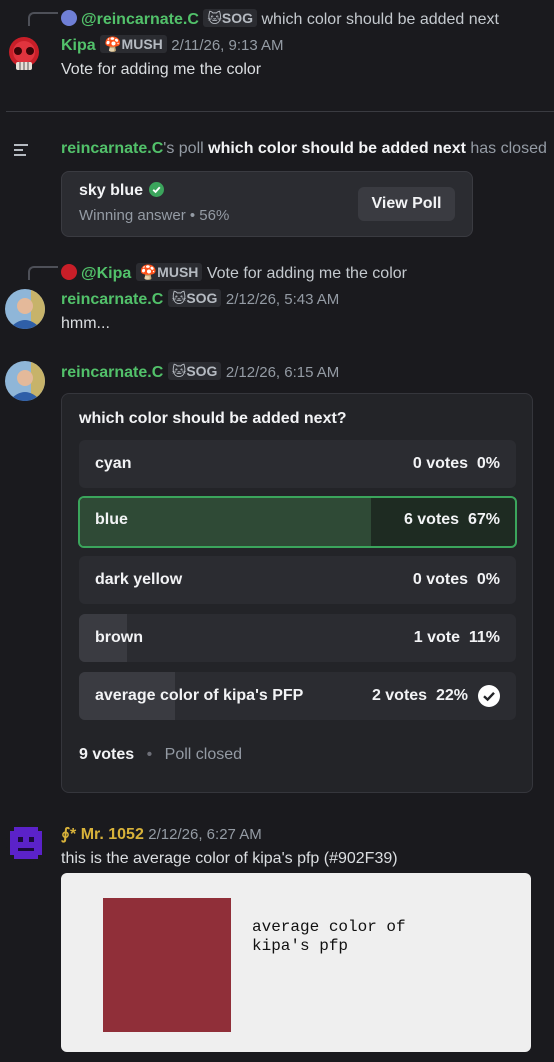  Describe the element at coordinates (169, 272) in the screenshot. I see `reply-server-tag: 🍄MUSH` at that location.